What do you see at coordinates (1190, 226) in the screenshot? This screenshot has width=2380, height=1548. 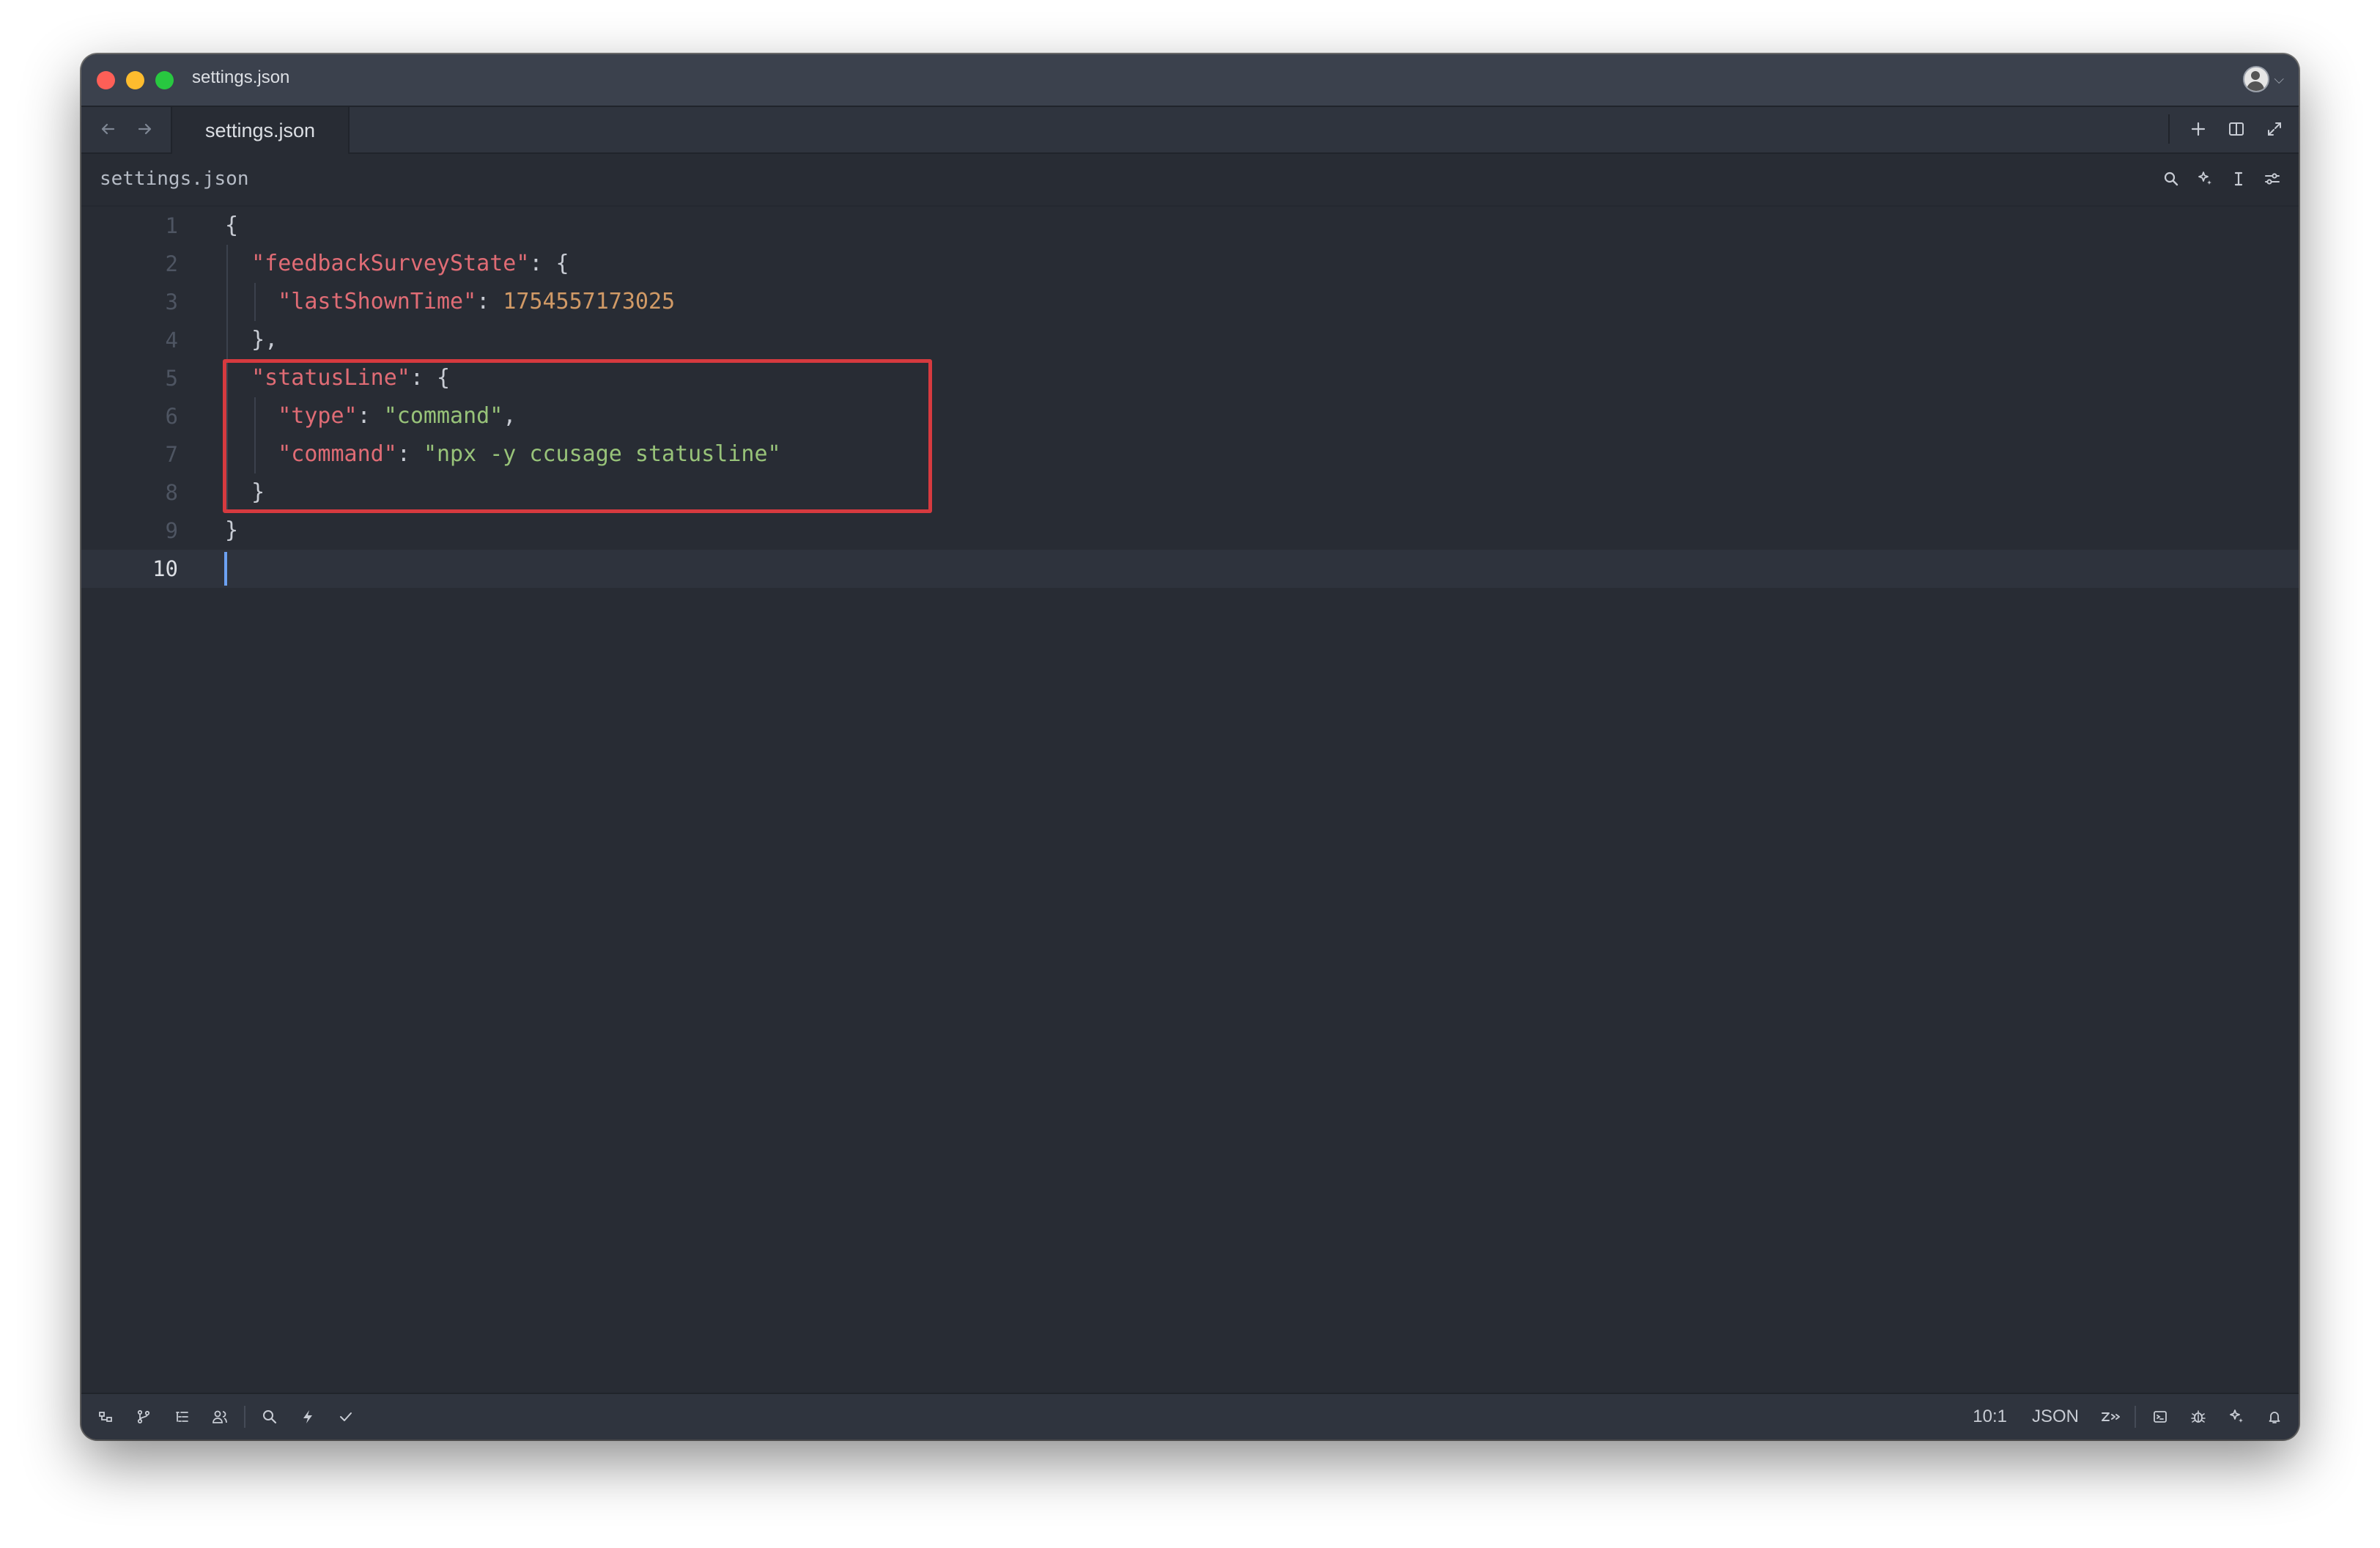 I see `code-line: 1 {` at bounding box center [1190, 226].